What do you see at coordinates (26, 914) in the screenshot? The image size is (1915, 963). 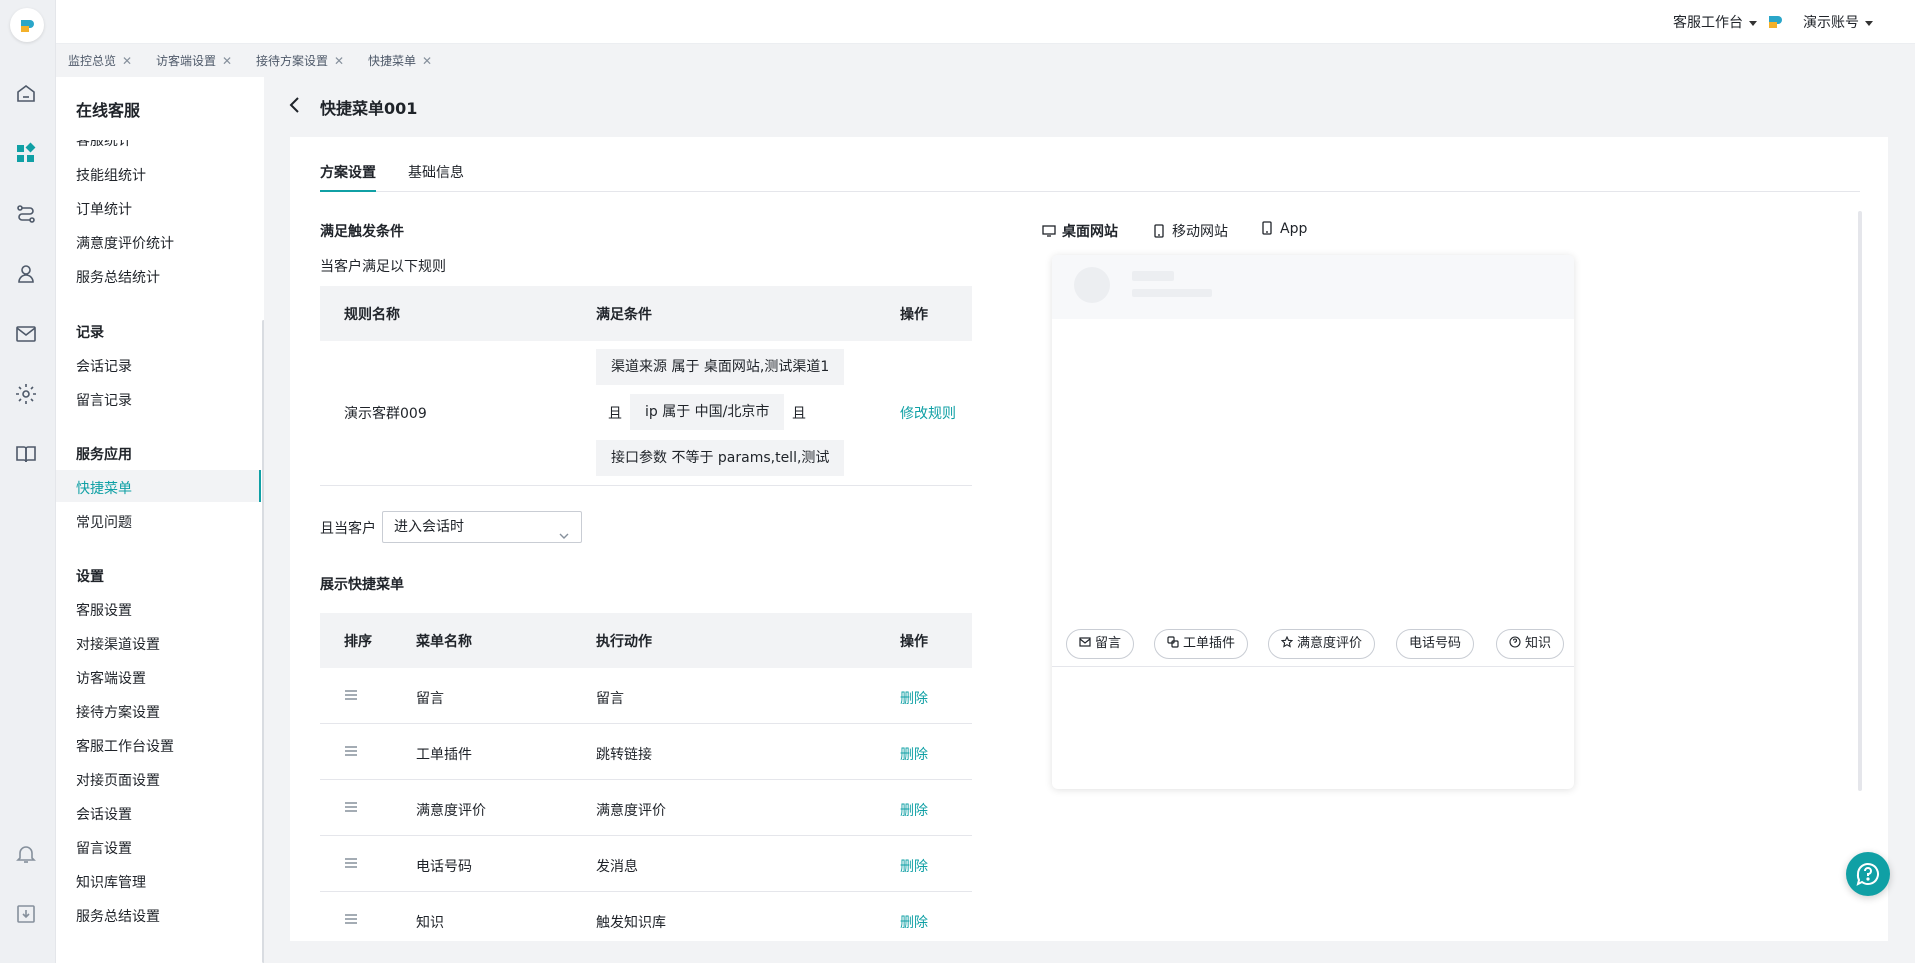 I see `download-icon` at bounding box center [26, 914].